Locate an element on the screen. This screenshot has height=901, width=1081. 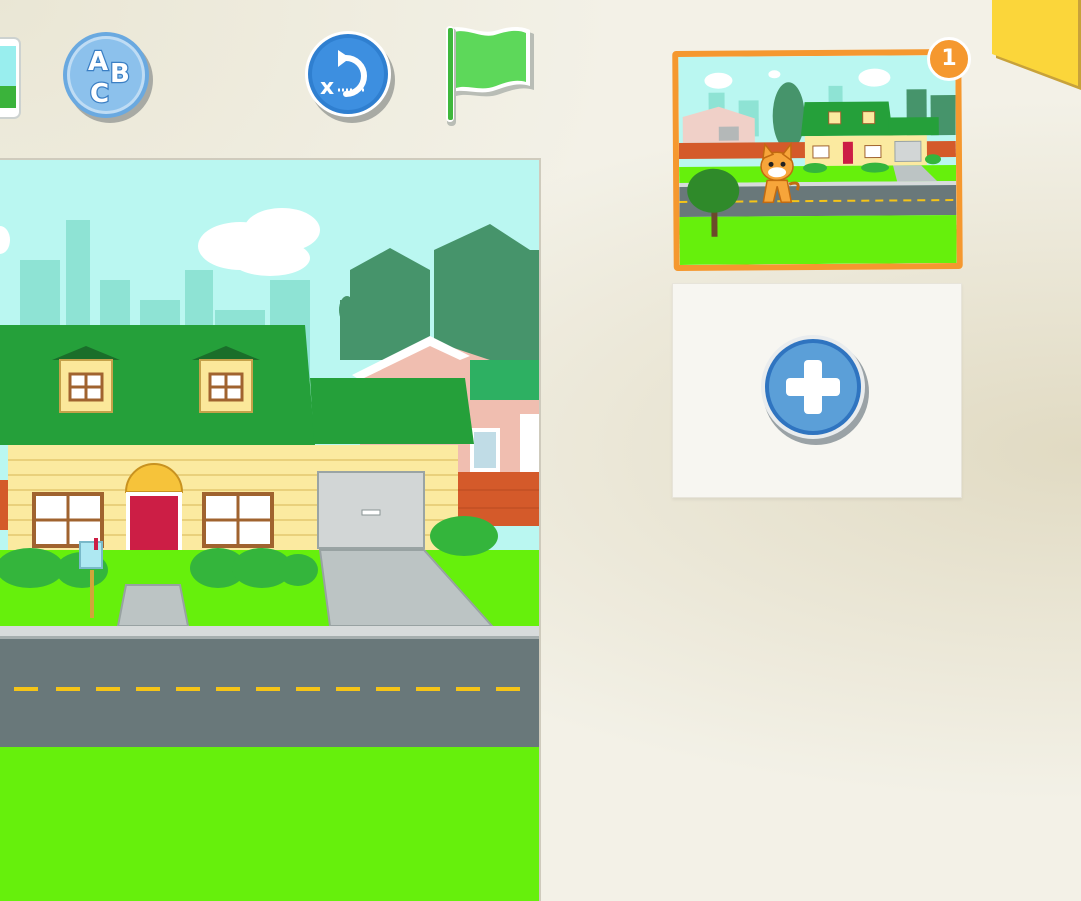
abc-text-icon: A B C is located at coordinates (108, 77).